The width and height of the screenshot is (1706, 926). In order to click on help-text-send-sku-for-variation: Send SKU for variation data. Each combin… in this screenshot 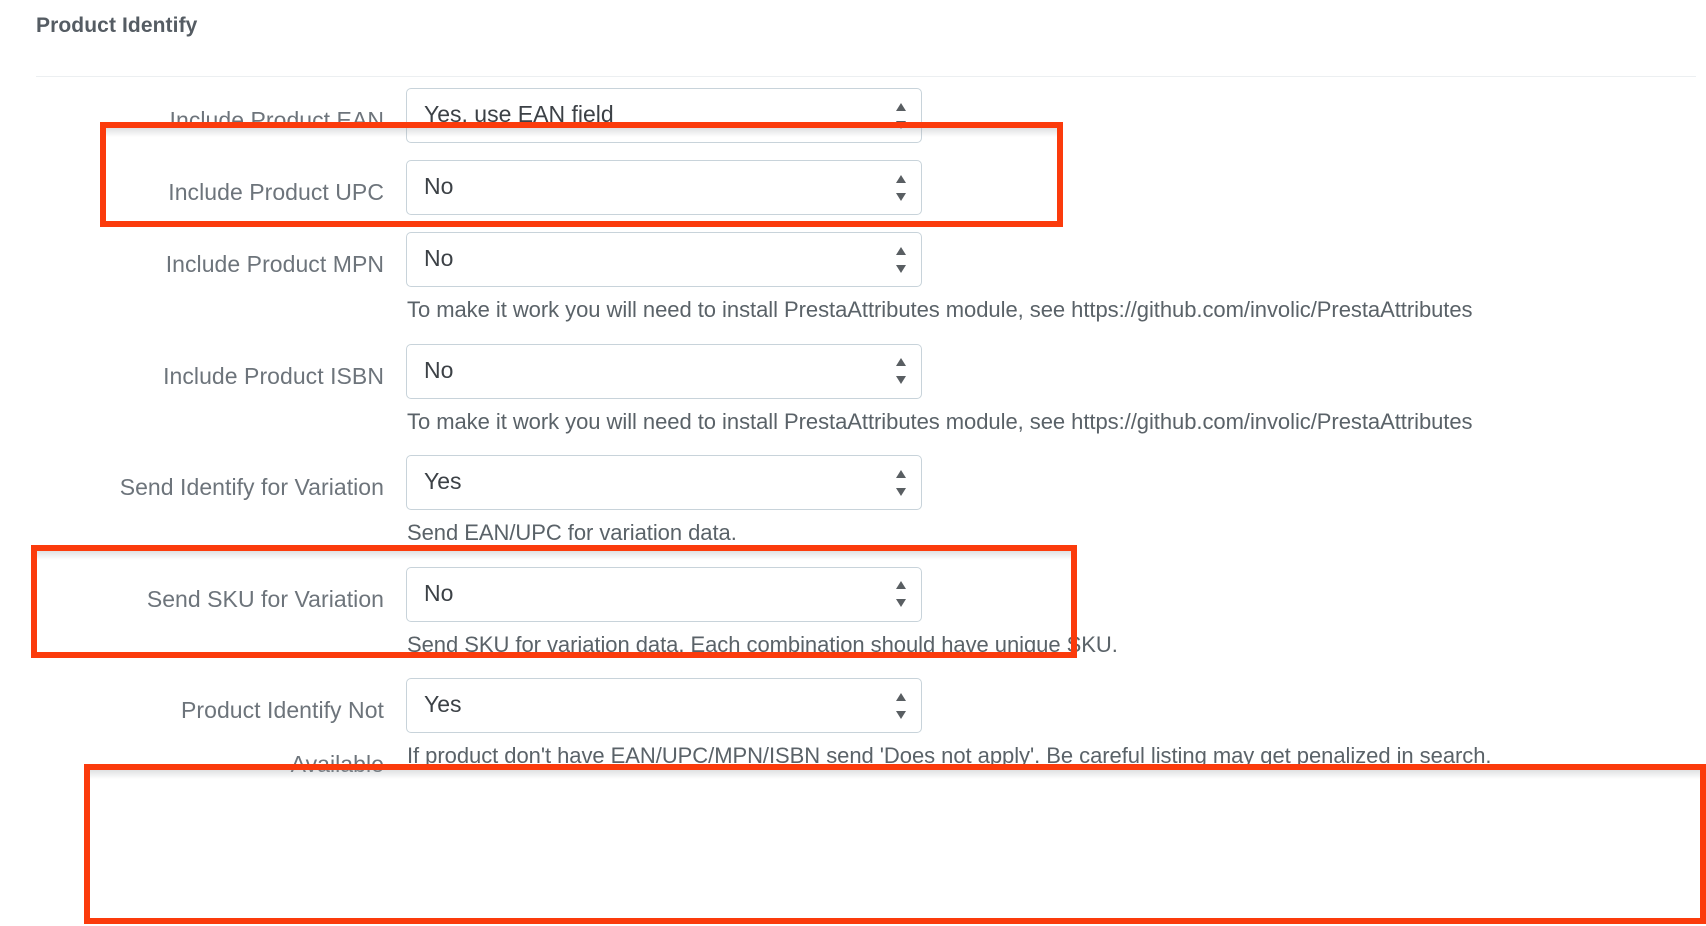, I will do `click(762, 644)`.